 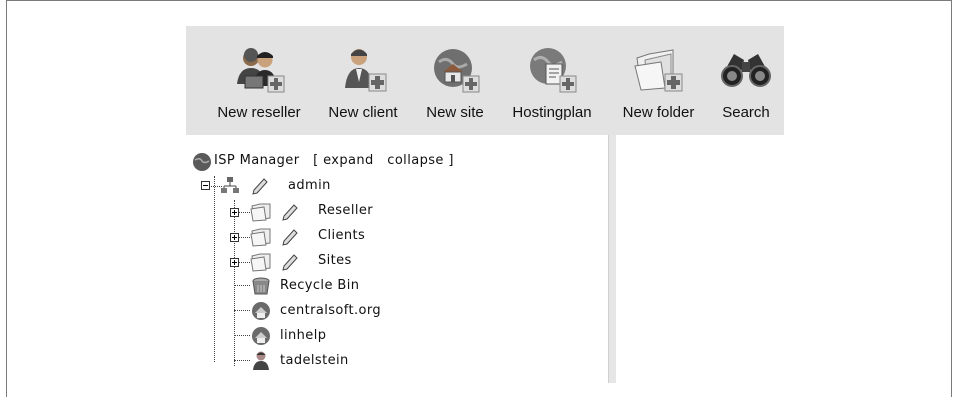 I want to click on recycle-bin-icon, so click(x=261, y=286).